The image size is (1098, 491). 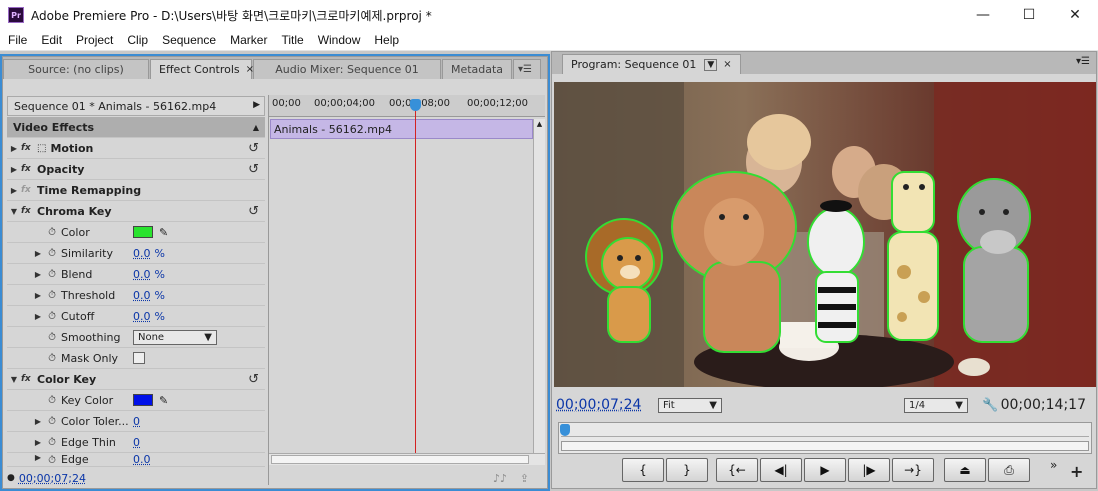 What do you see at coordinates (93, 40) in the screenshot?
I see `menu-project: Project` at bounding box center [93, 40].